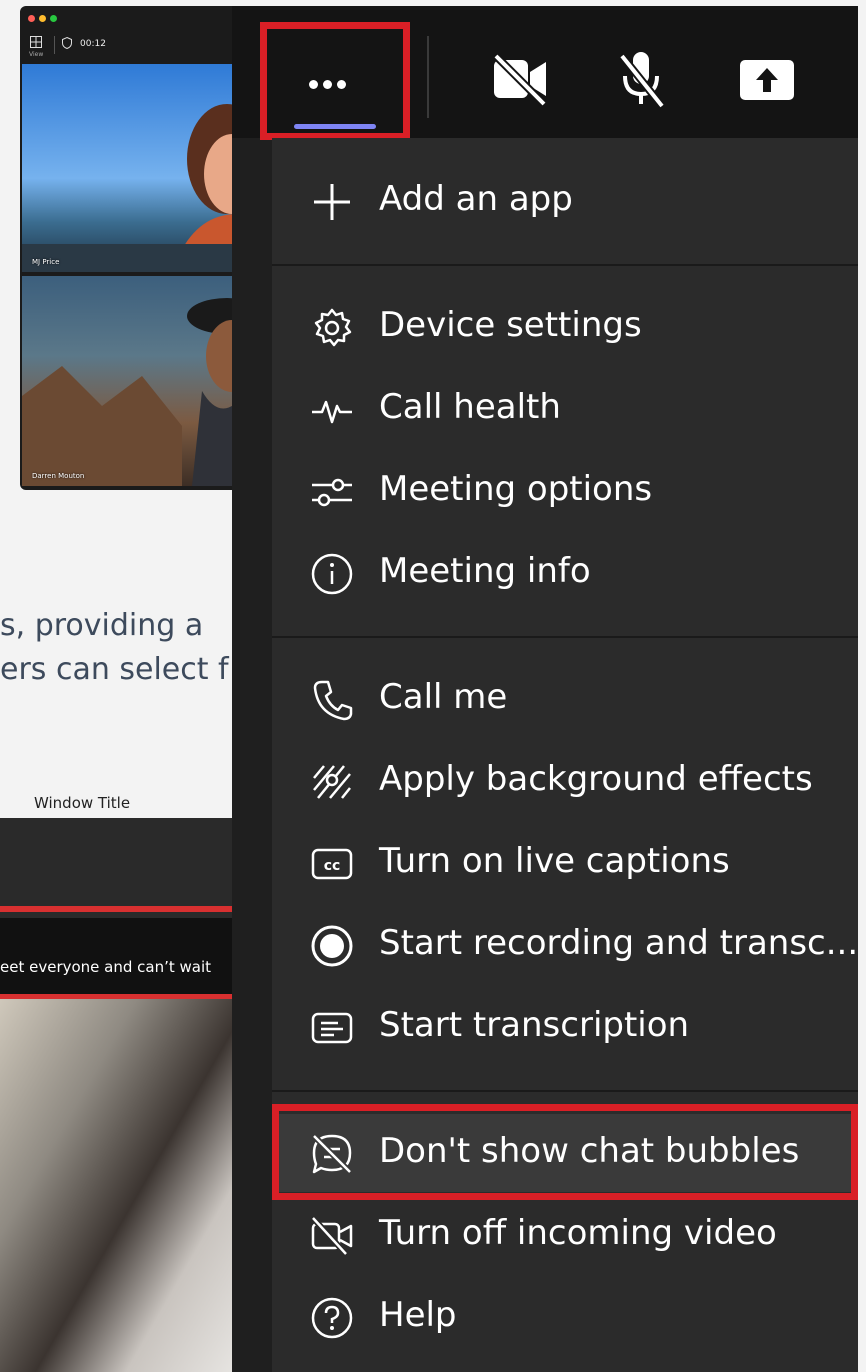 The image size is (866, 1372). What do you see at coordinates (53, 18) in the screenshot?
I see `window-zoom-dot` at bounding box center [53, 18].